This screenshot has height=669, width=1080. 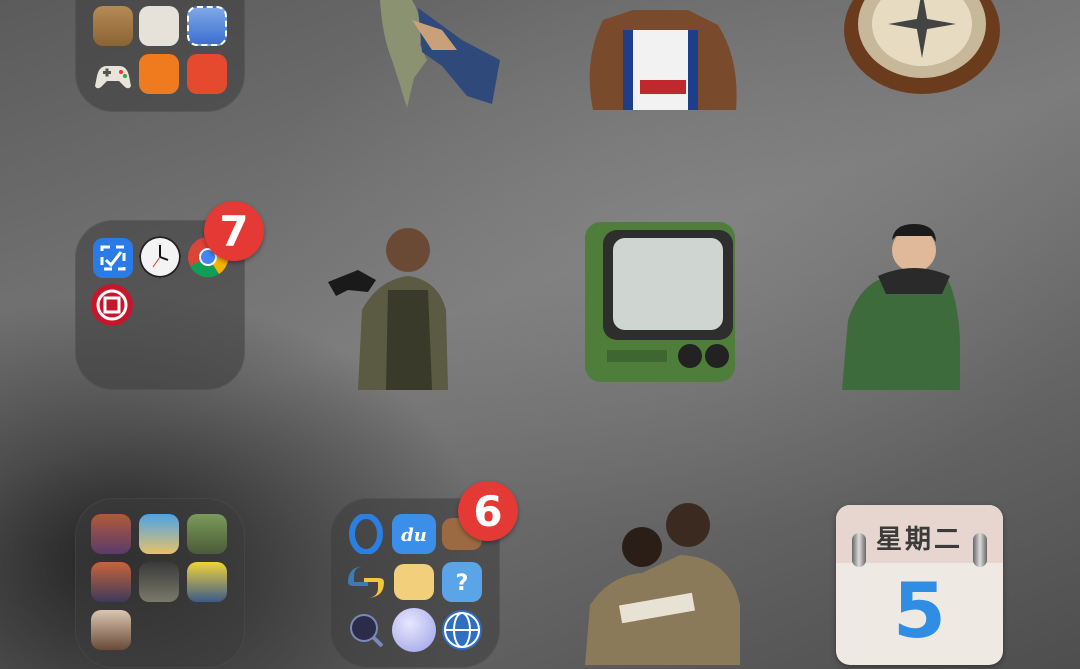 I want to click on game4-icon, so click(x=111, y=582).